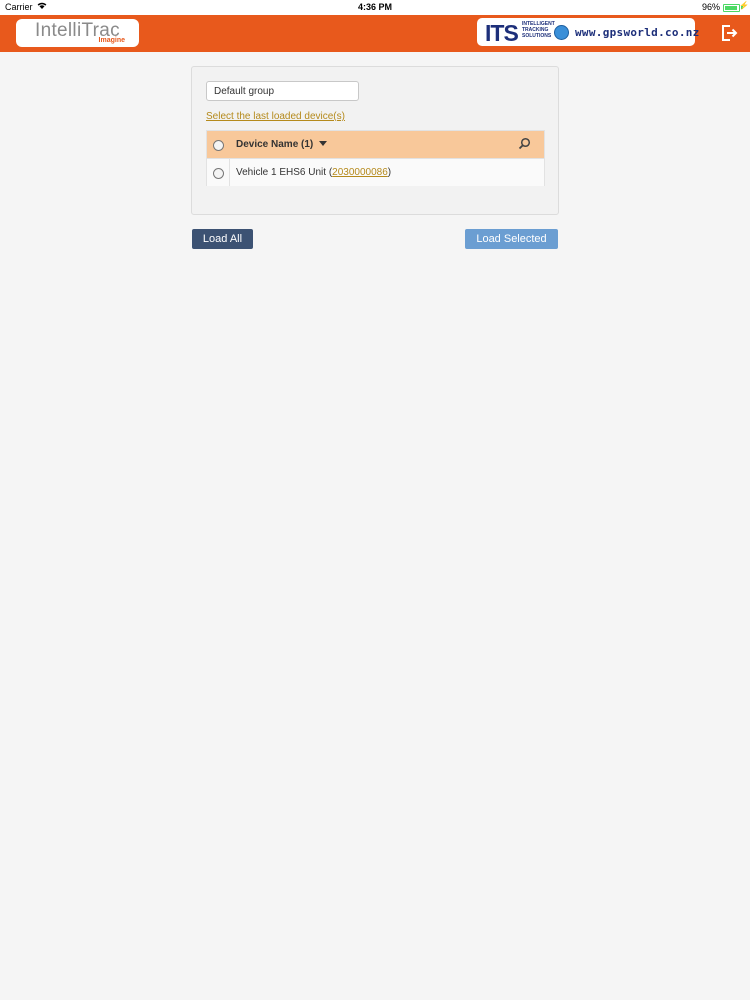 The width and height of the screenshot is (750, 1000). I want to click on sort-down-icon, so click(323, 143).